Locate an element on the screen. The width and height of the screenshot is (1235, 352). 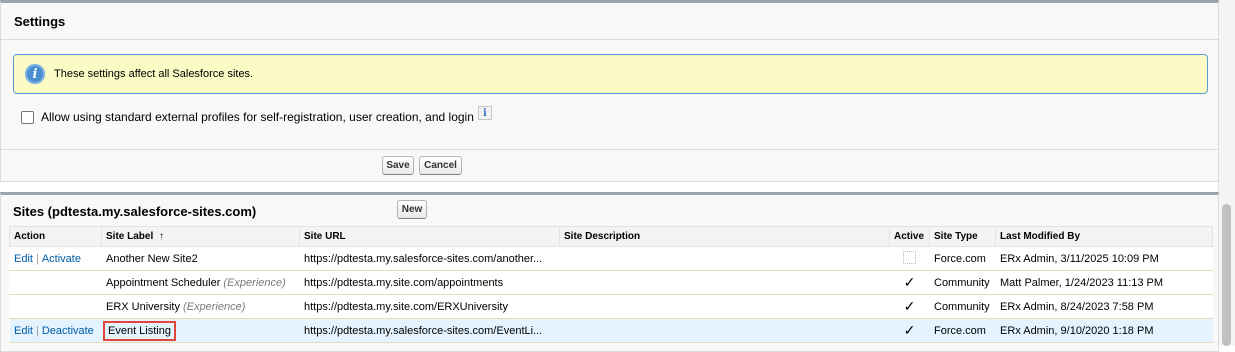
site-url-cell: https://pdtesta.my.site.com/appointments is located at coordinates (429, 282).